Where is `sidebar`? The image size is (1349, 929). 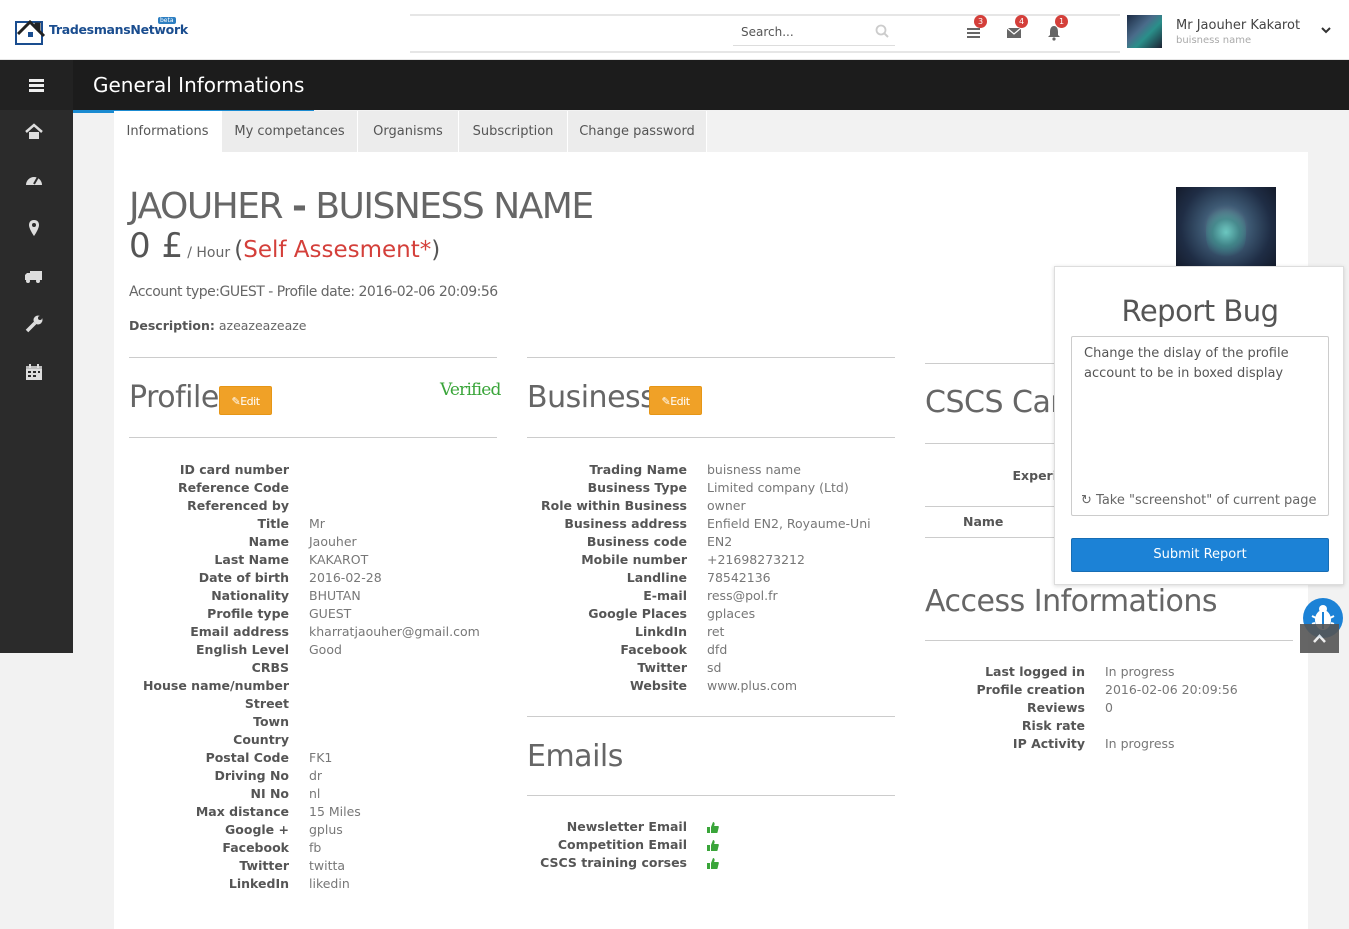
sidebar is located at coordinates (36, 381).